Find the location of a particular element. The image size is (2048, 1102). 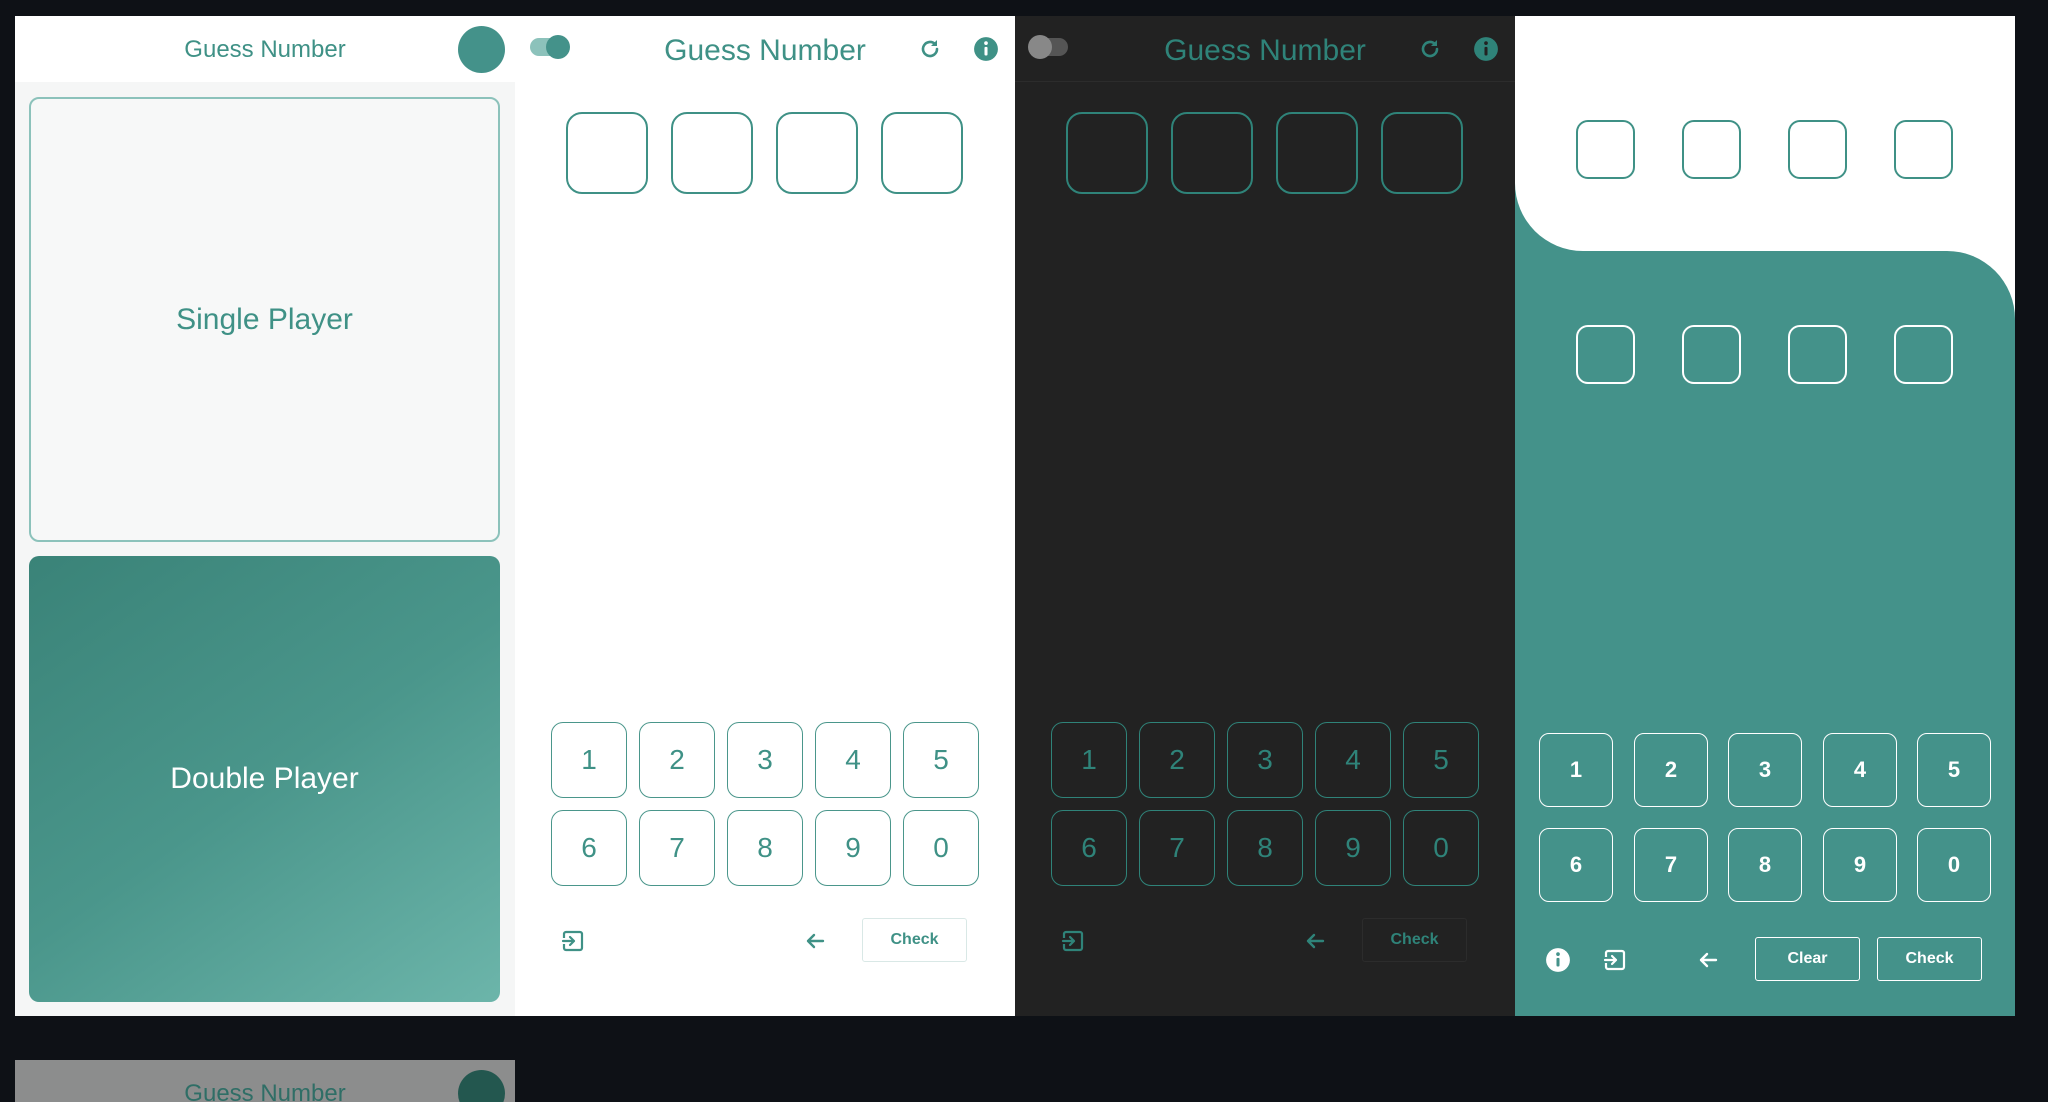

double-player-button: Double Player is located at coordinates (264, 779).